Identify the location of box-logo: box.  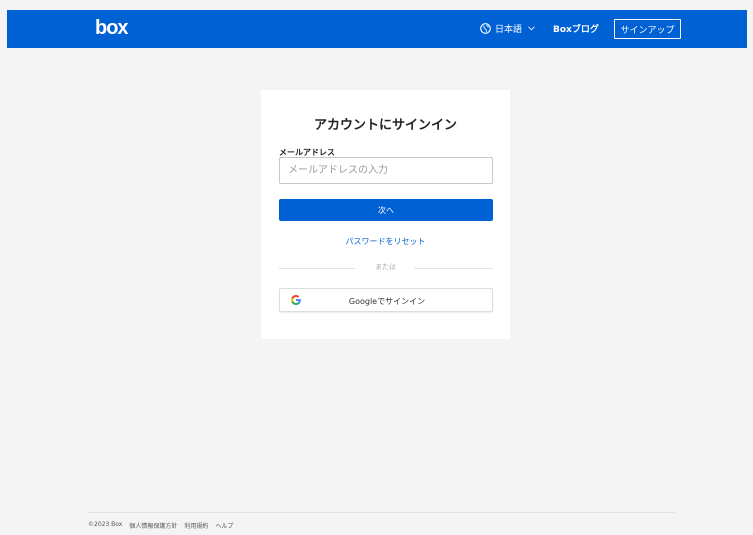
(112, 28).